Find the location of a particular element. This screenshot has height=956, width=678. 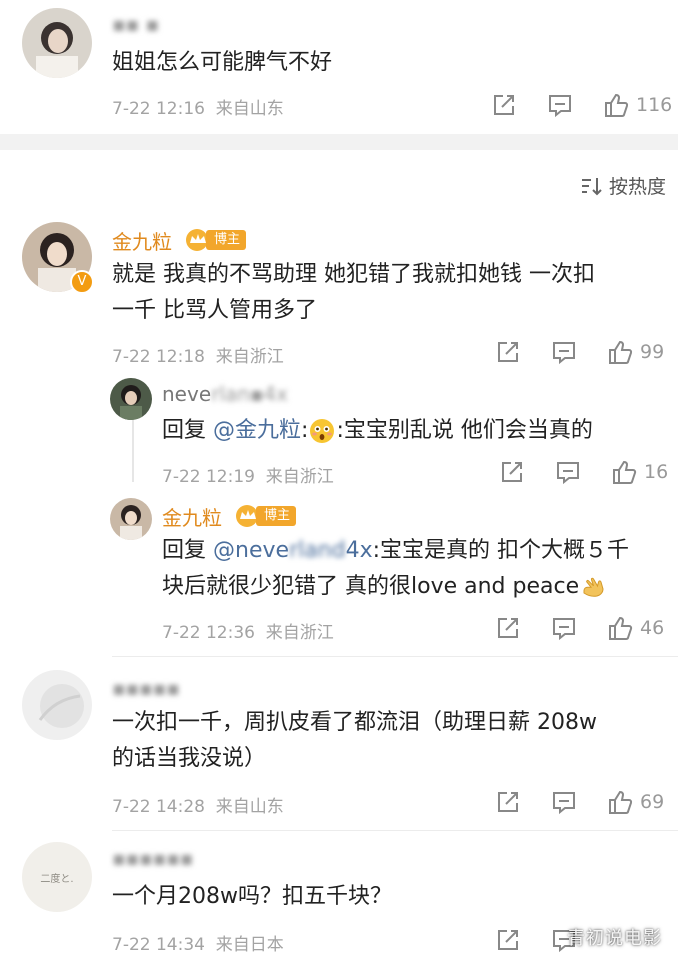

like-button: 99 is located at coordinates (635, 352).